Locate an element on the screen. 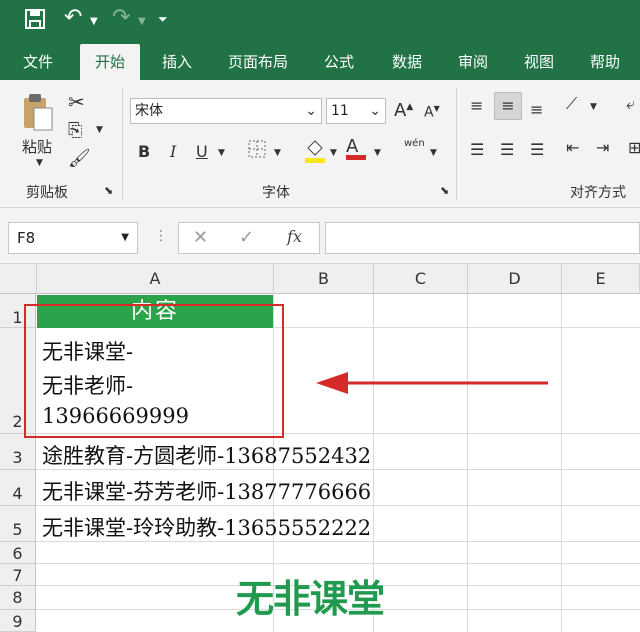  underline-button: U is located at coordinates (202, 151).